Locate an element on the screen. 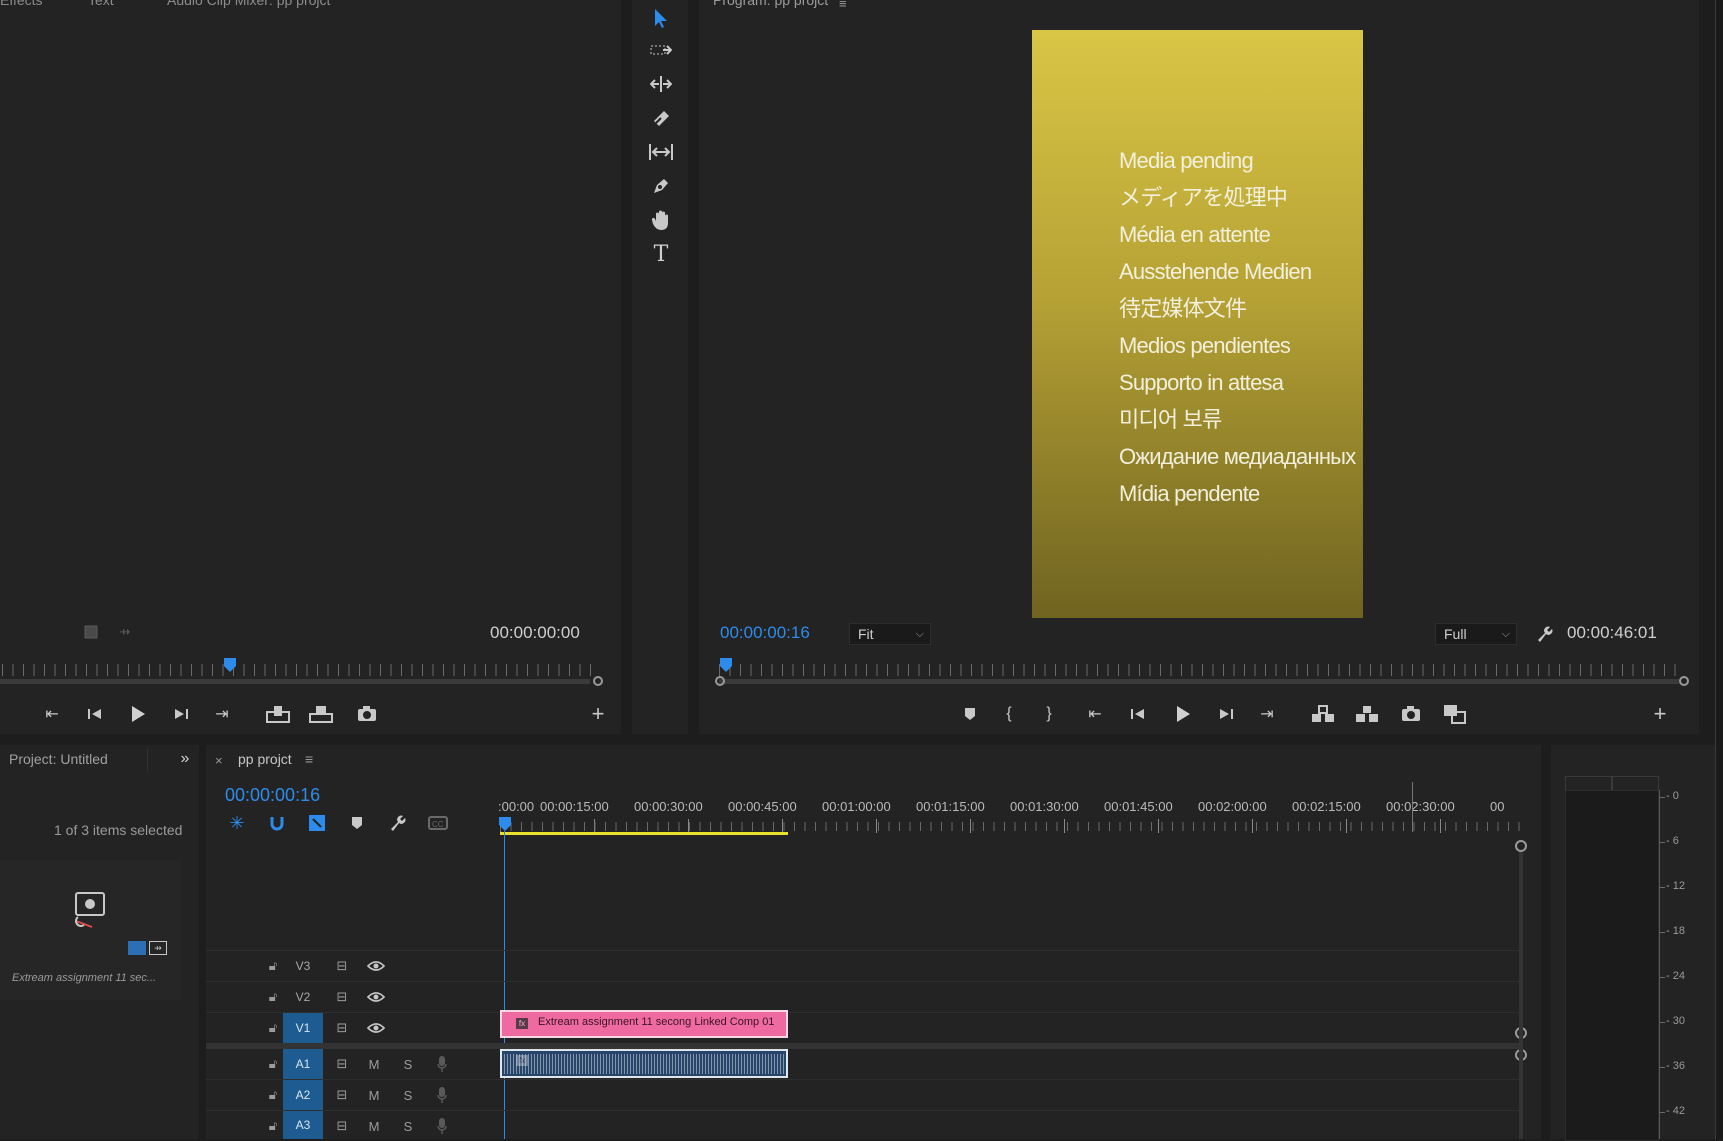 The width and height of the screenshot is (1723, 1141). track-height-handle is located at coordinates (1521, 846).